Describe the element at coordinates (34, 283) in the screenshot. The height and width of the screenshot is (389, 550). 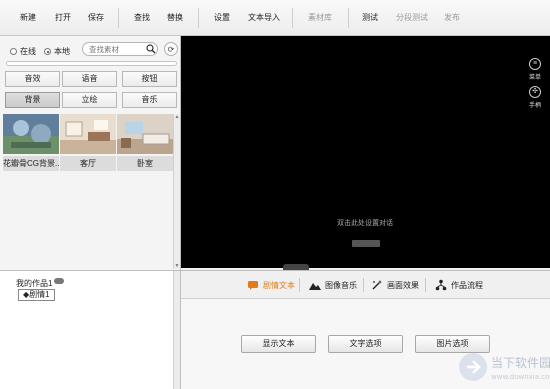
I see `project-title: 我的作品1` at that location.